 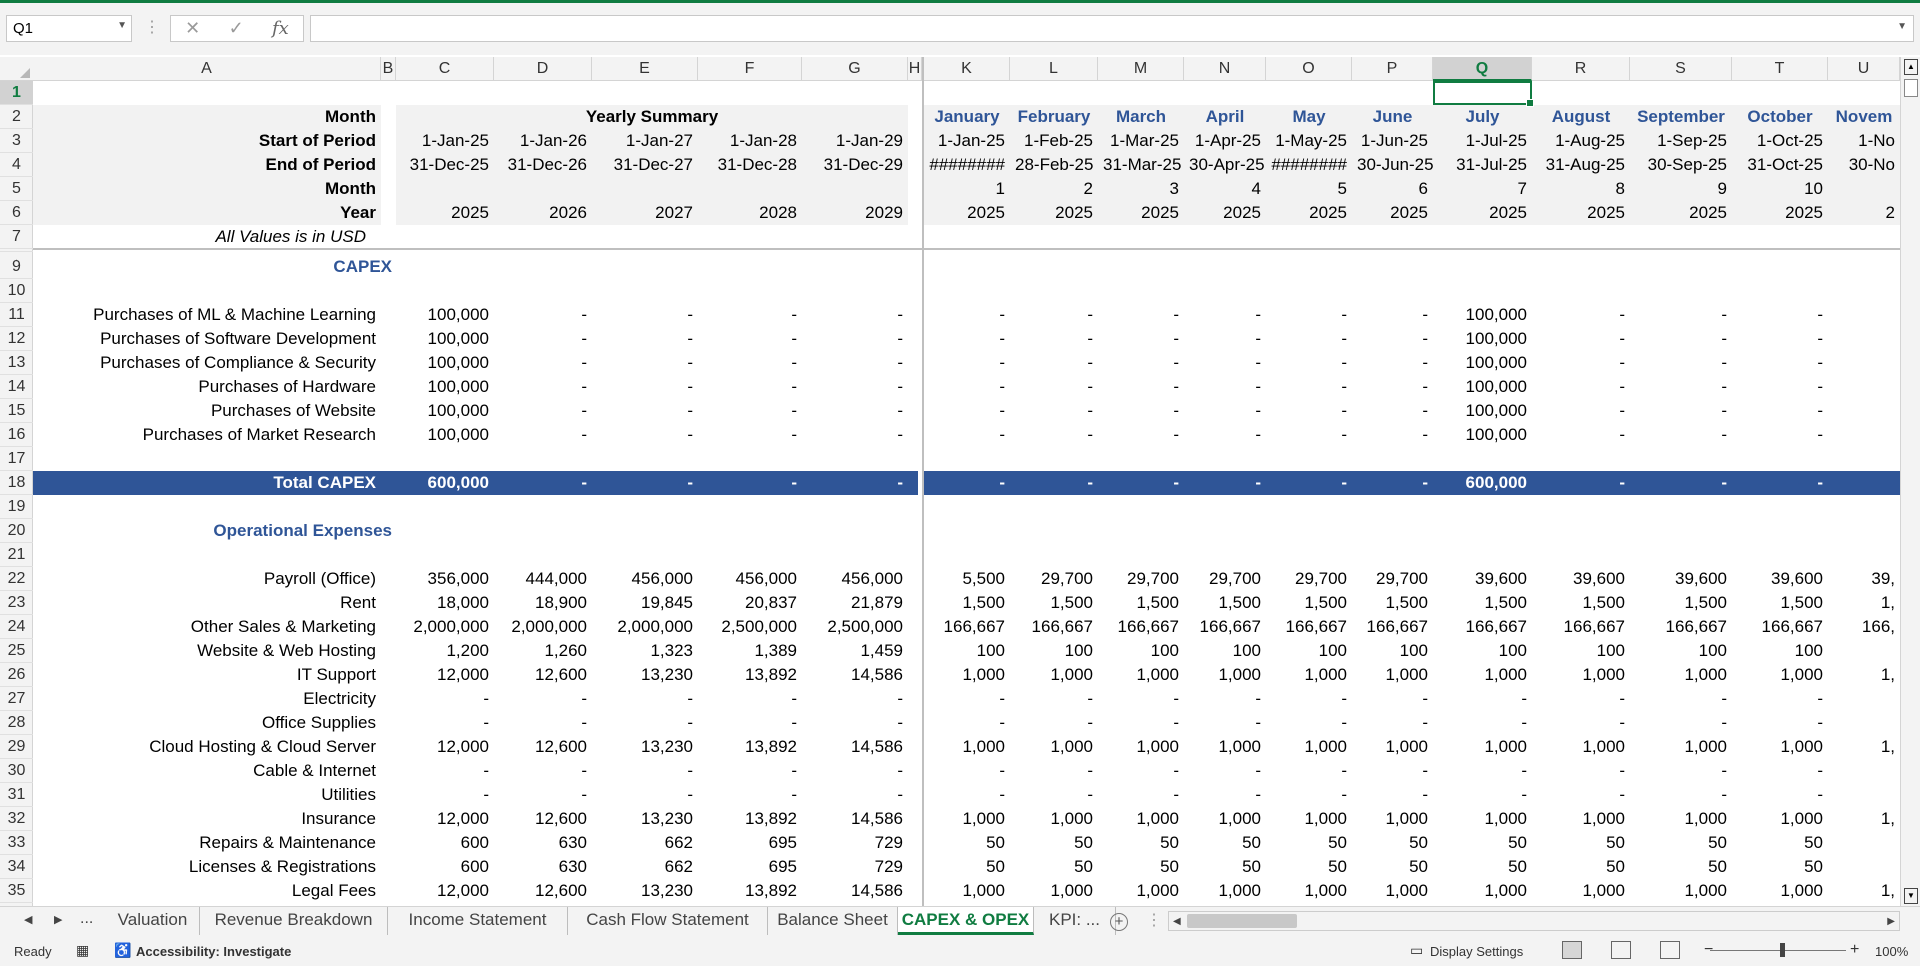 What do you see at coordinates (207, 603) in the screenshot?
I see `row-label: Rent` at bounding box center [207, 603].